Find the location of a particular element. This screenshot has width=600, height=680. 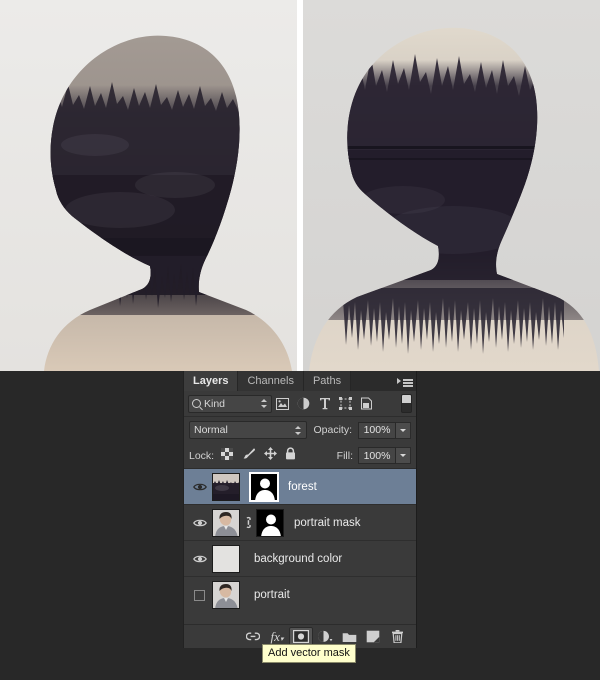

smart-object-filter-icon is located at coordinates (366, 404).